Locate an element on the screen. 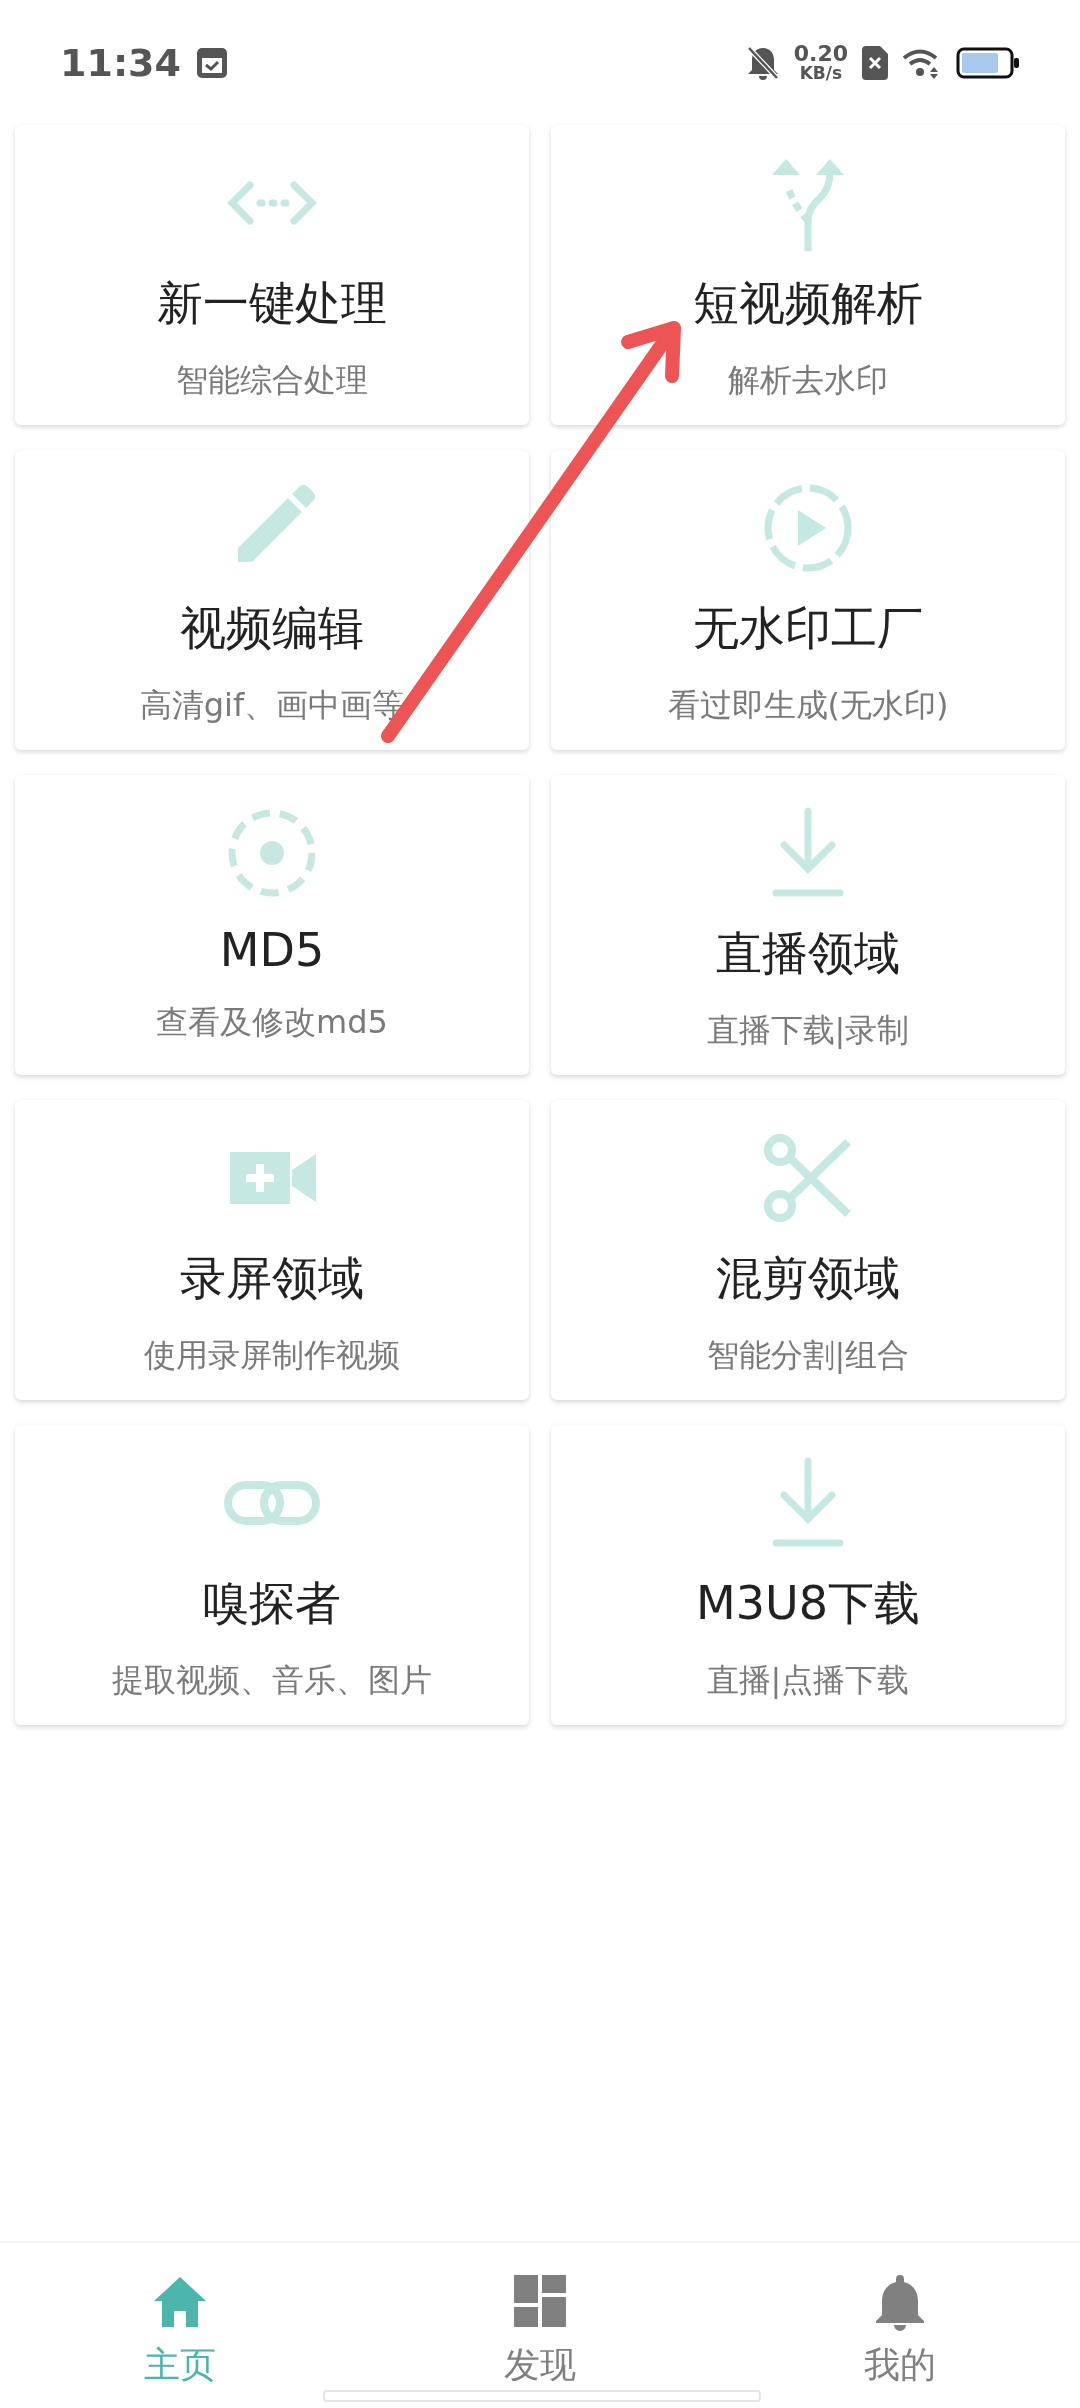 This screenshot has width=1080, height=2408. feature-card: M3U8下载 直播|点播下载 is located at coordinates (808, 1575).